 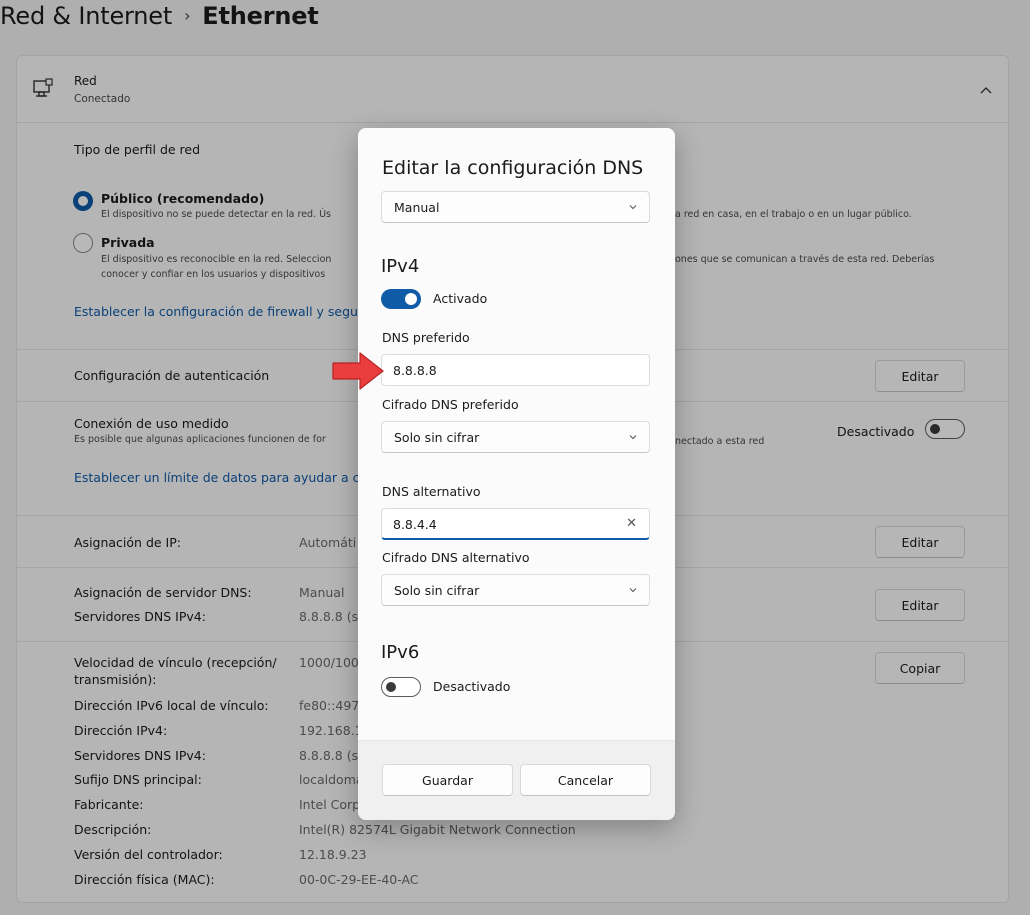 I want to click on preferred-dns-value: 8.8.8.8, so click(x=415, y=370).